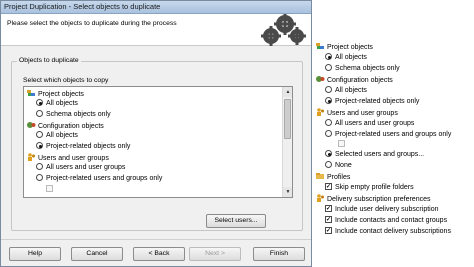  What do you see at coordinates (375, 123) in the screenshot?
I see `rp-label: All users and user groups` at bounding box center [375, 123].